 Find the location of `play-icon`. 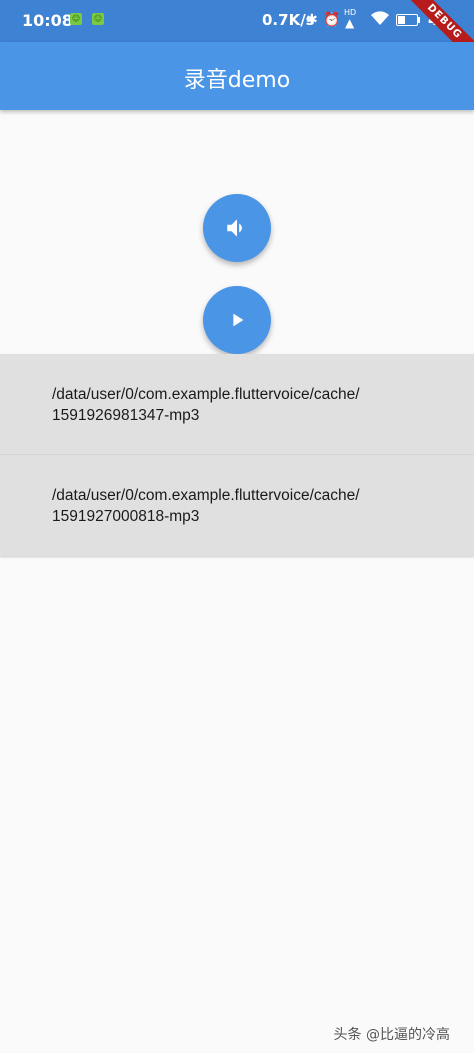

play-icon is located at coordinates (237, 320).